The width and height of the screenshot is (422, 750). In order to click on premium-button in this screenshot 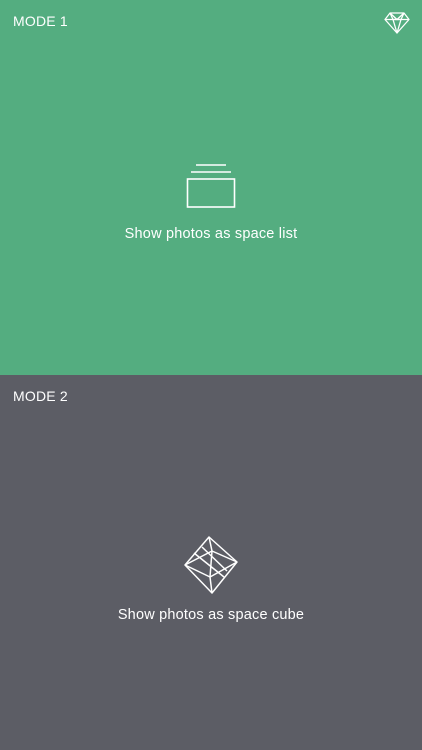, I will do `click(397, 23)`.